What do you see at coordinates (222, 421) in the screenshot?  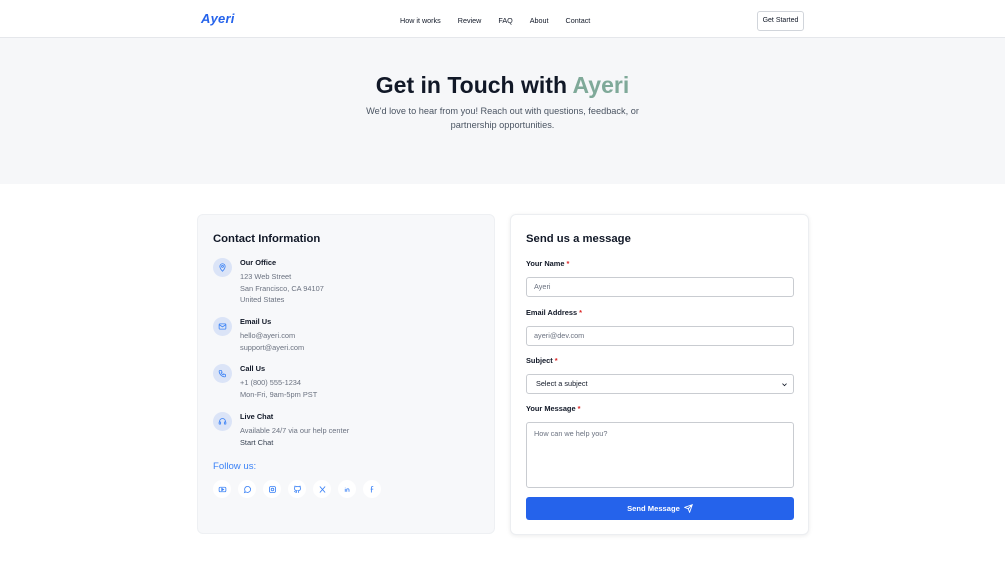 I see `headset-icon` at bounding box center [222, 421].